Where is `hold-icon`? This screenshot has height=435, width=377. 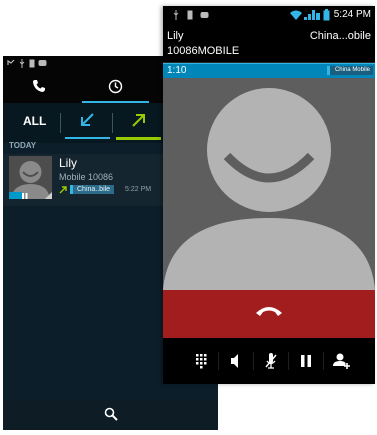 hold-icon is located at coordinates (306, 361).